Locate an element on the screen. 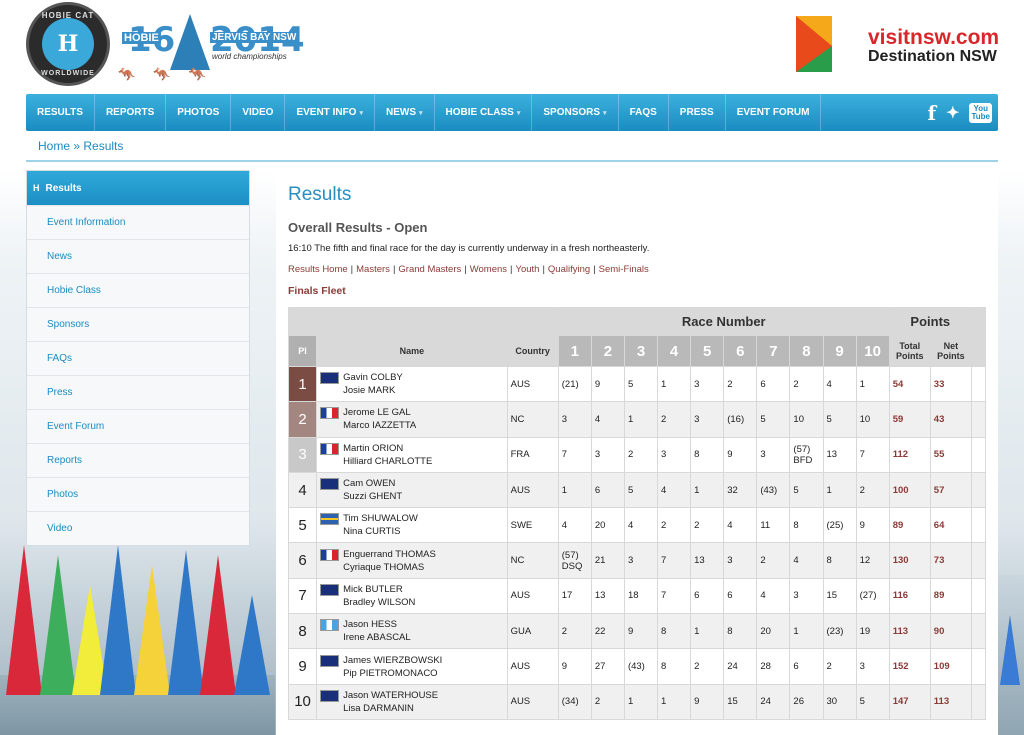  nav-item-event-info: EVENT INFO ▾ is located at coordinates (330, 112).